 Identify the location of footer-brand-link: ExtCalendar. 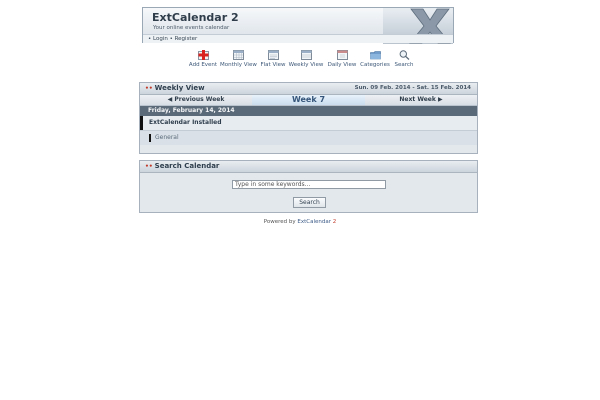
(314, 222).